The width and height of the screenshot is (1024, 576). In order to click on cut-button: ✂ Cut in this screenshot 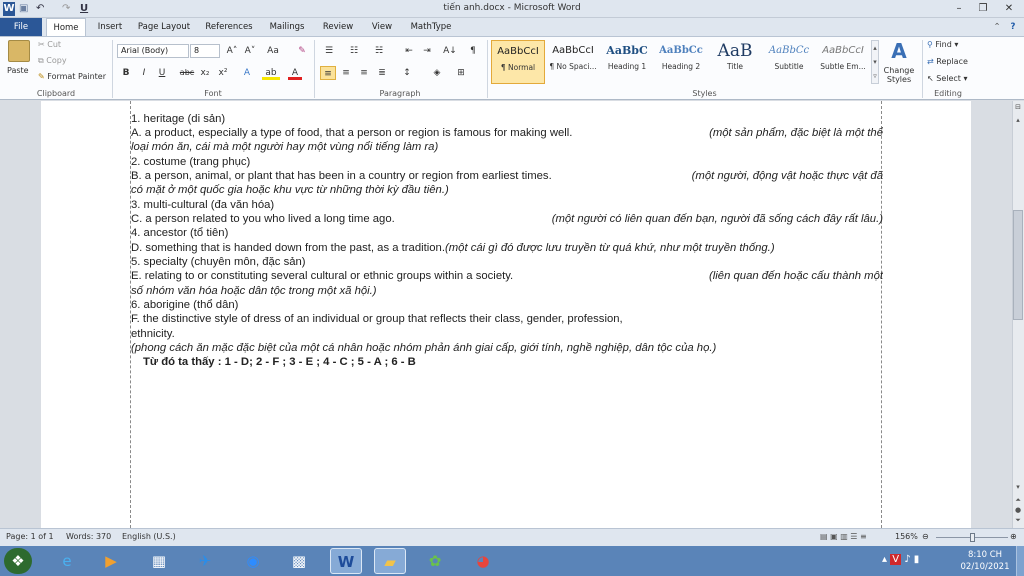, I will do `click(49, 44)`.